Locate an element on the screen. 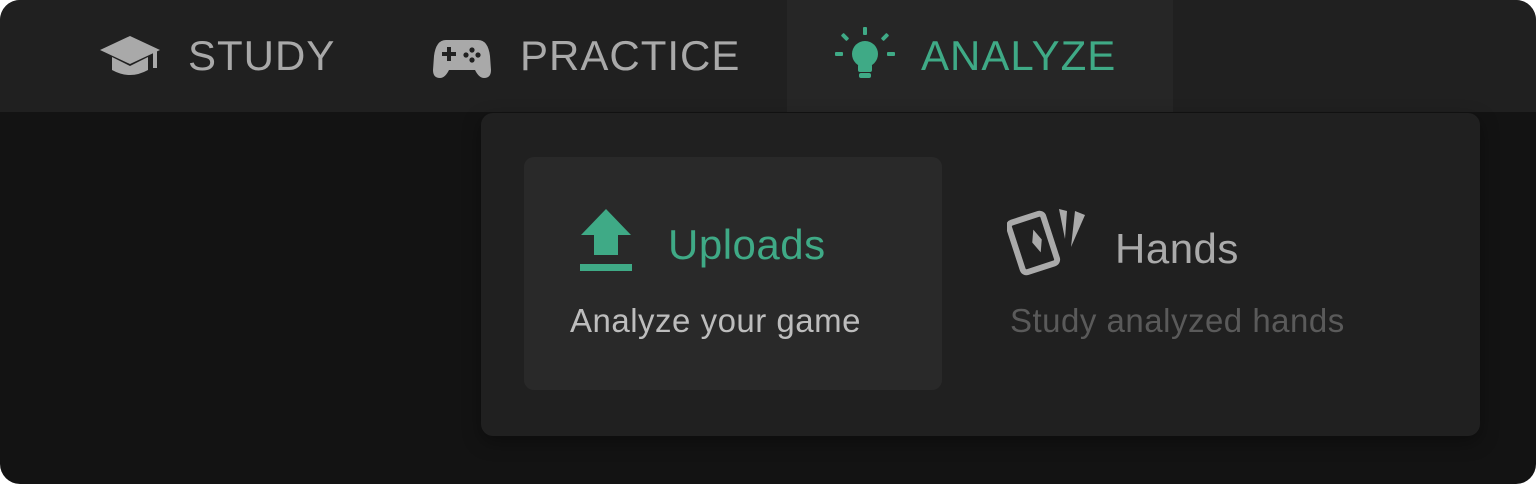 This screenshot has height=484, width=1536. lightbulb-icon is located at coordinates (865, 56).